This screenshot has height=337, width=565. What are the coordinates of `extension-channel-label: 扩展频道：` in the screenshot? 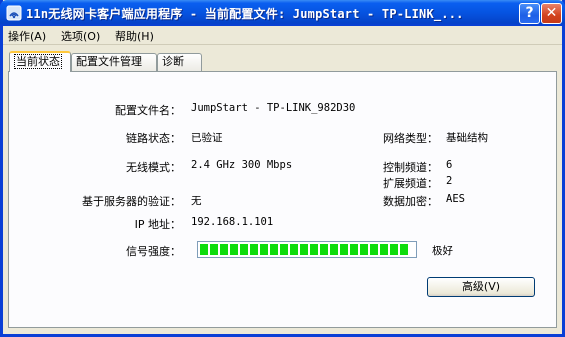 It's located at (410, 183).